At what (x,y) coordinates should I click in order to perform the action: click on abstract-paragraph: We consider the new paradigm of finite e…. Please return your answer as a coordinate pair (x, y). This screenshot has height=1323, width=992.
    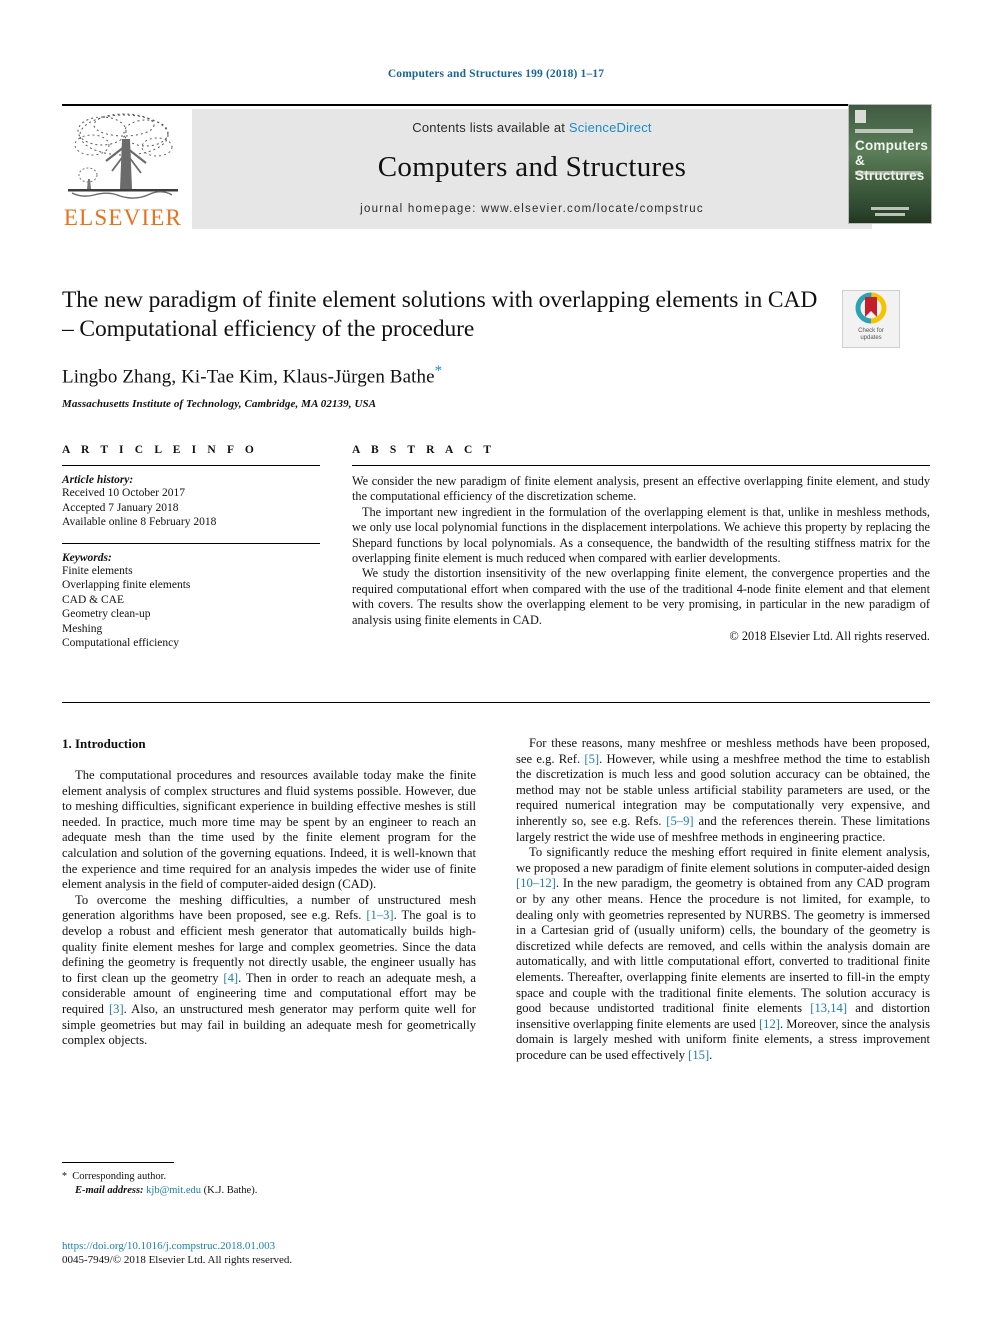
    Looking at the image, I should click on (641, 489).